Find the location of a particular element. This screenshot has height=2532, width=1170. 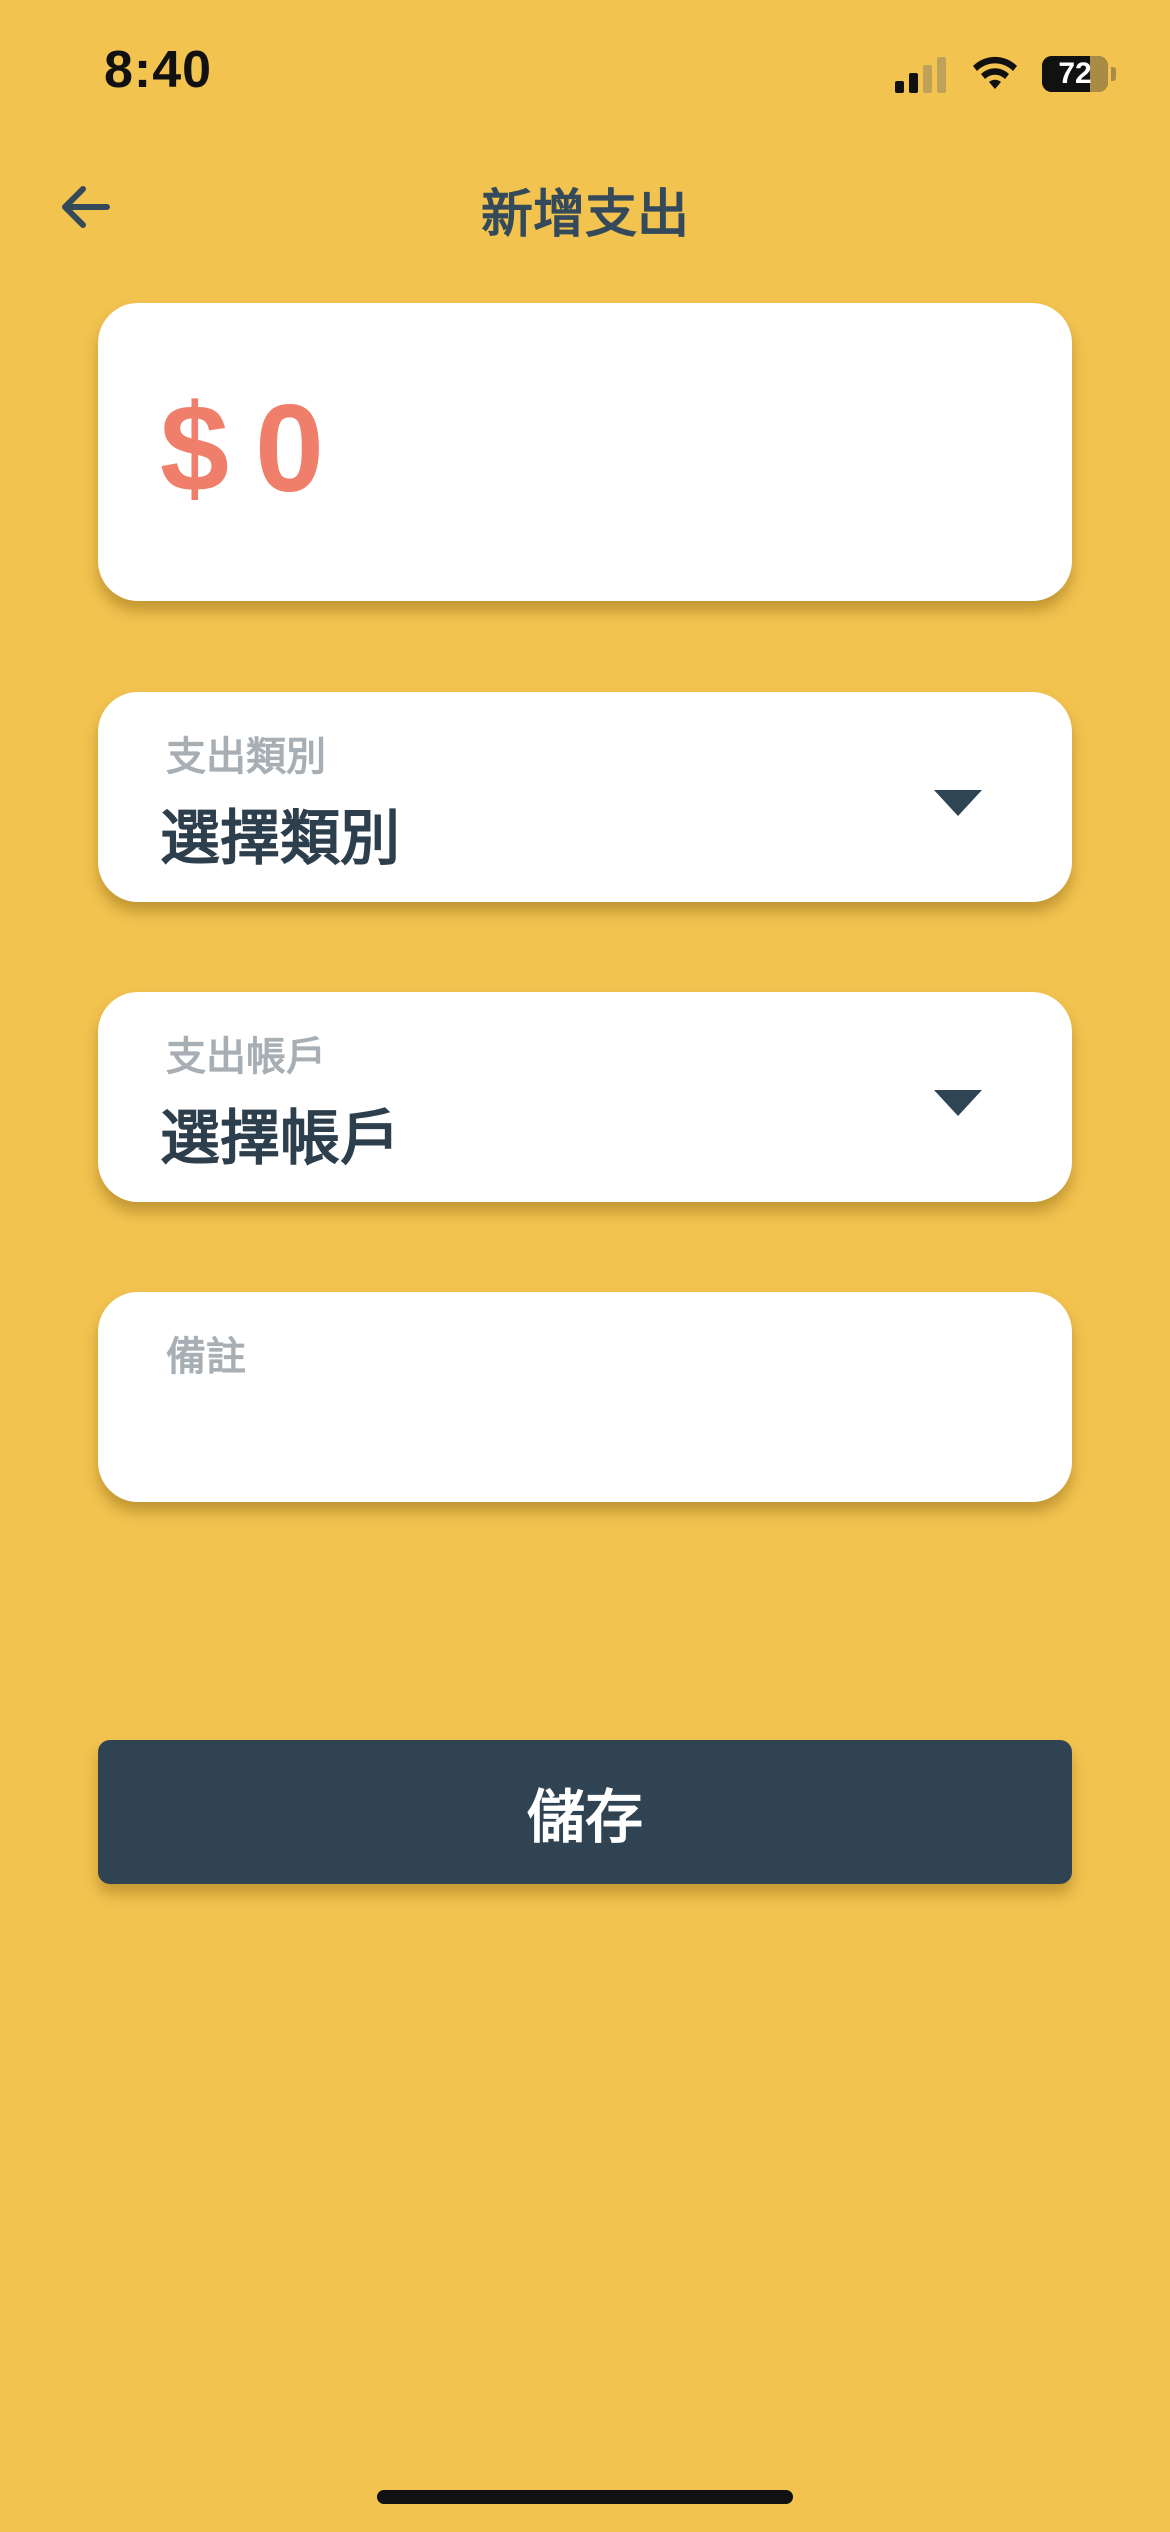

account-label: 支出帳戶 is located at coordinates (246, 1057).